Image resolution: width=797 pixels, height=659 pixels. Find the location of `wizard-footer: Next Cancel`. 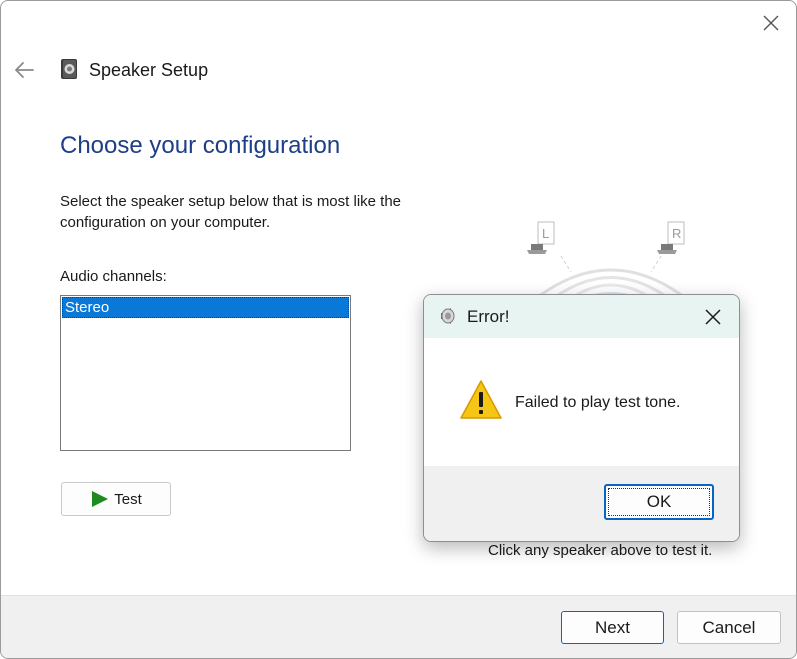

wizard-footer: Next Cancel is located at coordinates (398, 626).